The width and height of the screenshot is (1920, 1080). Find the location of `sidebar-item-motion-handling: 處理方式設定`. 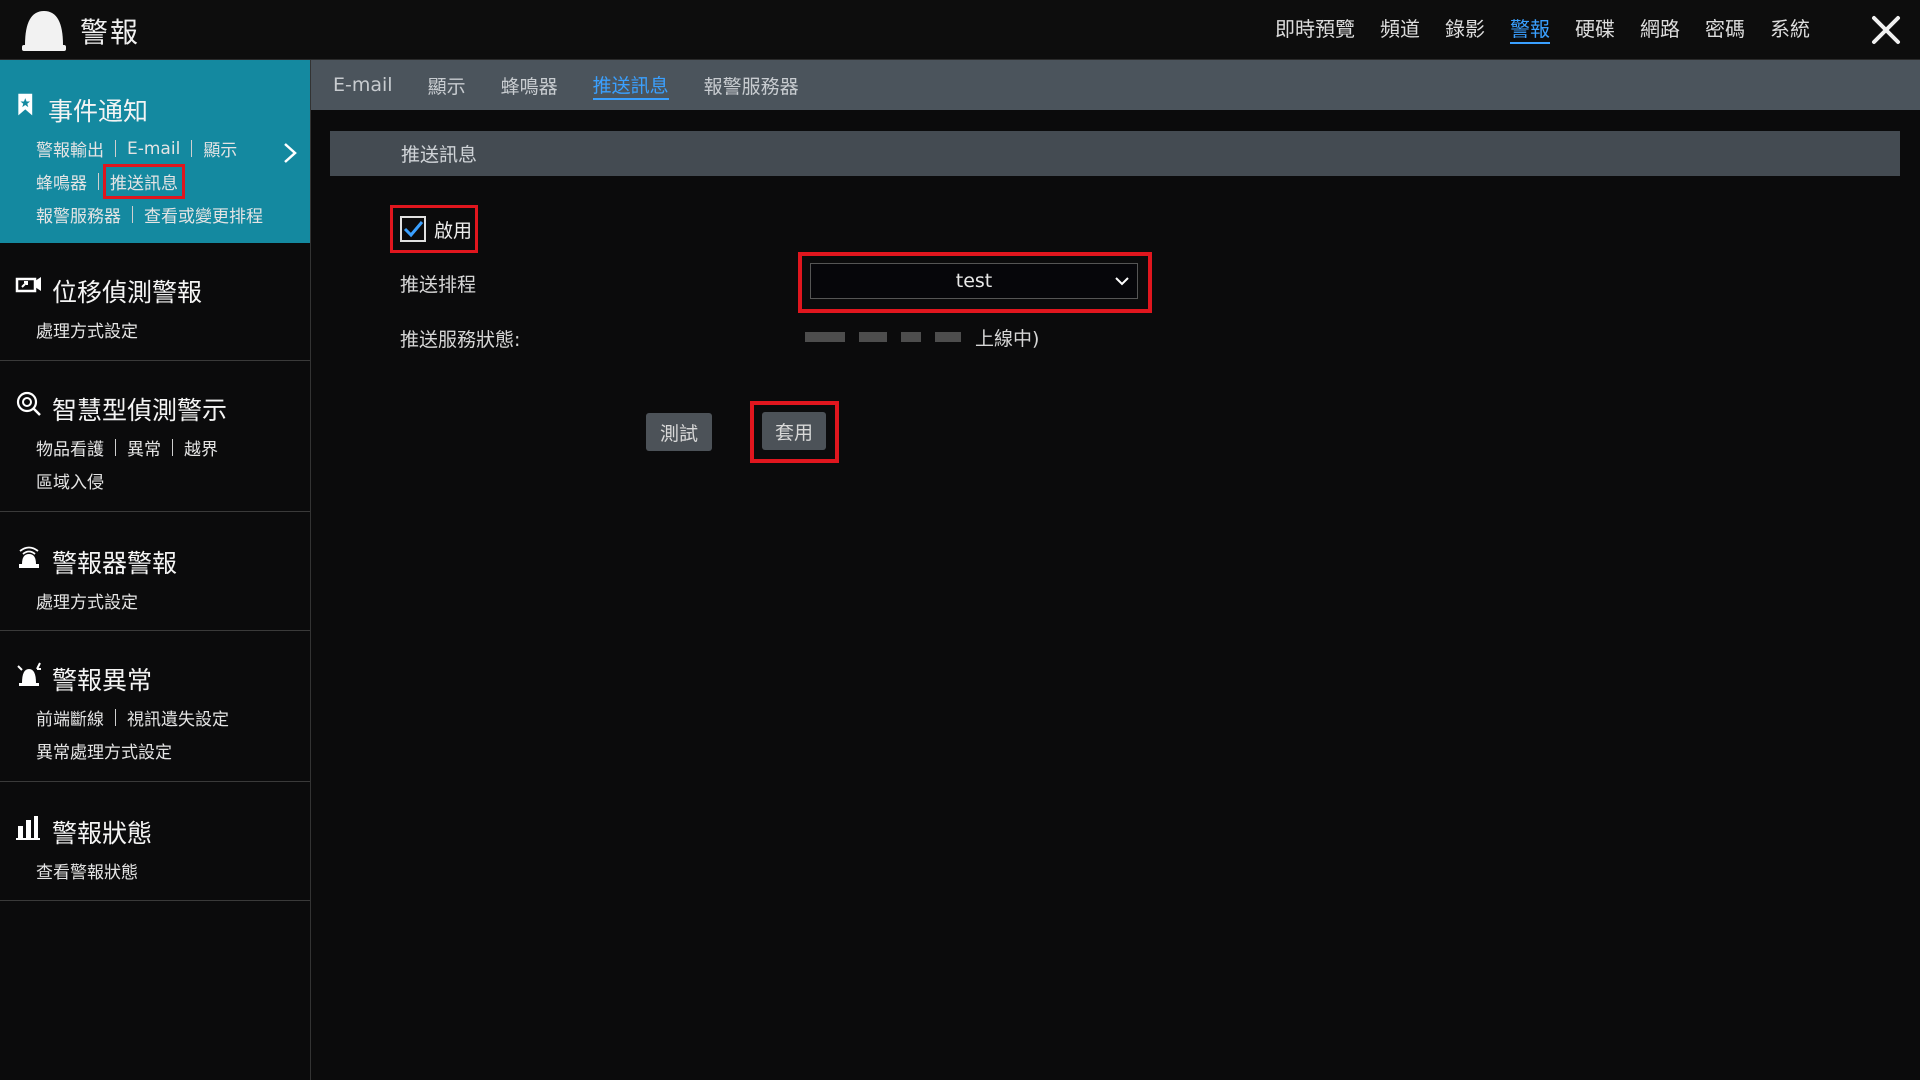

sidebar-item-motion-handling: 處理方式設定 is located at coordinates (87, 329).